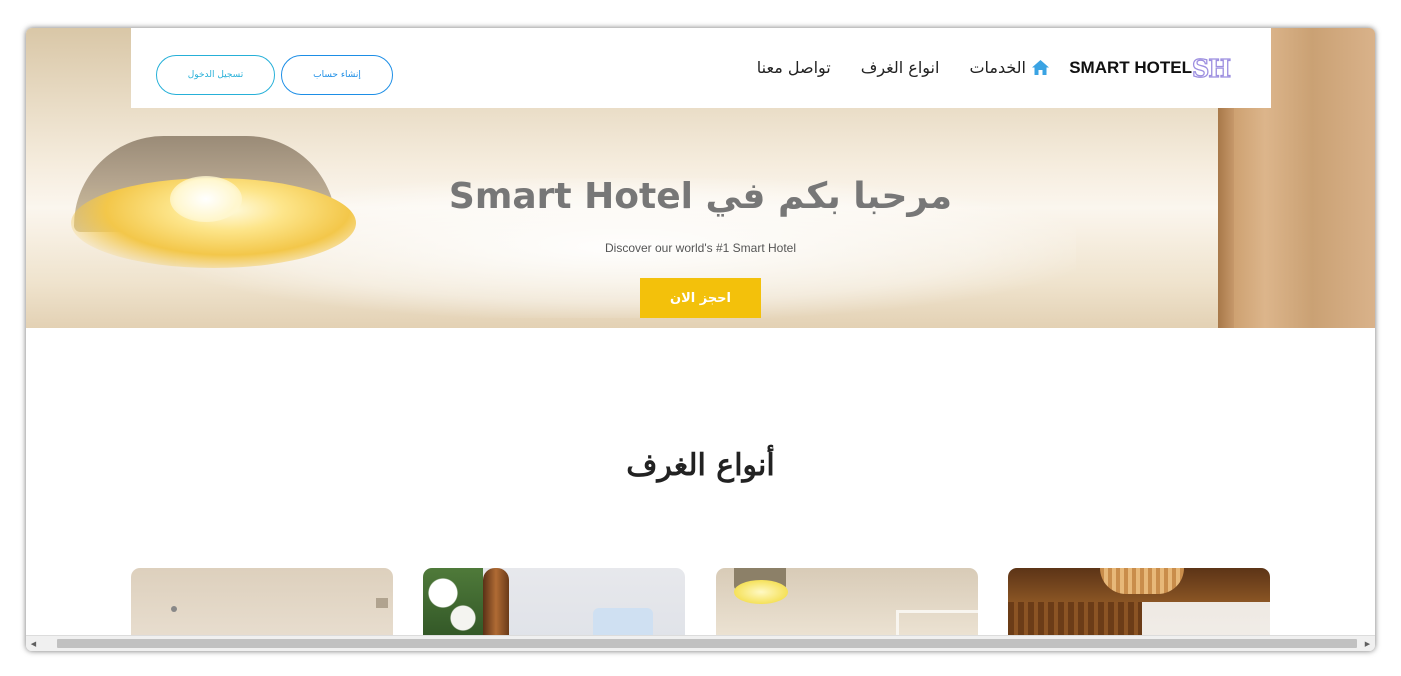  Describe the element at coordinates (700, 196) in the screenshot. I see `hero-title: مرحبا بكم في Smart Hotel` at that location.